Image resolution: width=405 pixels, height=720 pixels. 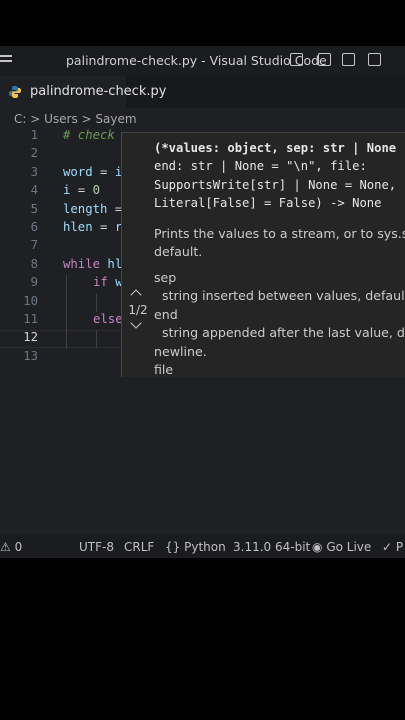 I want to click on warning-icon: ⚠, so click(x=5, y=547).